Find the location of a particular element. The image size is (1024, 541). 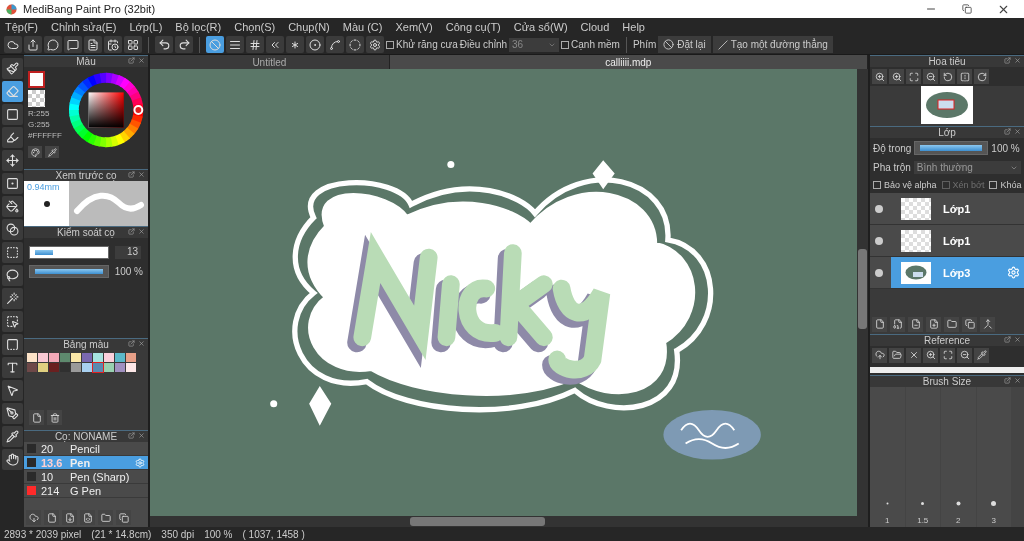

redo-icon is located at coordinates (184, 44).